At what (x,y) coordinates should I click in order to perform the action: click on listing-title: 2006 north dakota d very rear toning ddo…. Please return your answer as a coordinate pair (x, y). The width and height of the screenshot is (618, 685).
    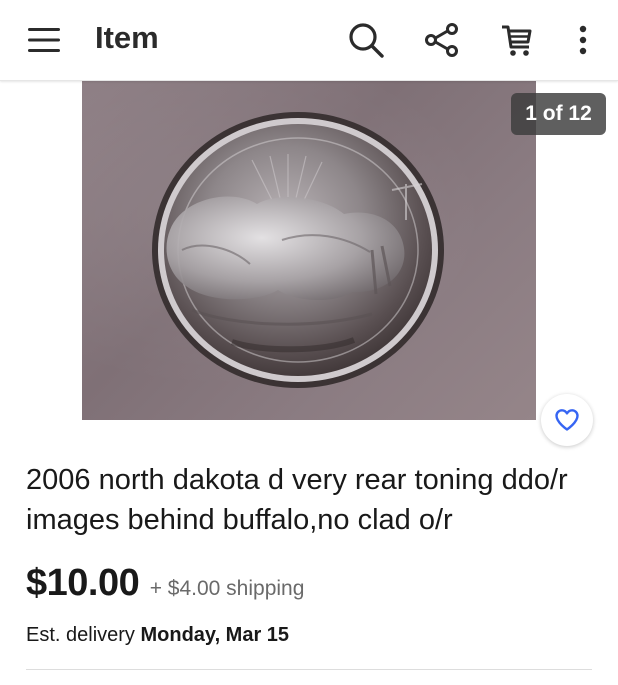
    Looking at the image, I should click on (297, 500).